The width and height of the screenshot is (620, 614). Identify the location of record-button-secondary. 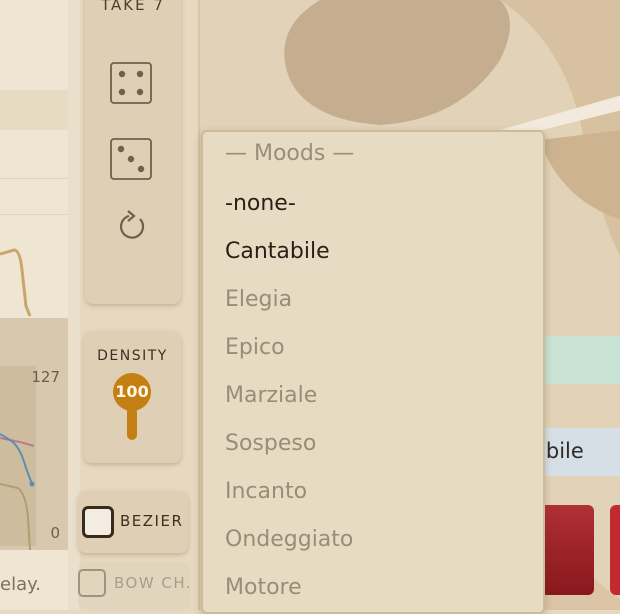
(615, 550).